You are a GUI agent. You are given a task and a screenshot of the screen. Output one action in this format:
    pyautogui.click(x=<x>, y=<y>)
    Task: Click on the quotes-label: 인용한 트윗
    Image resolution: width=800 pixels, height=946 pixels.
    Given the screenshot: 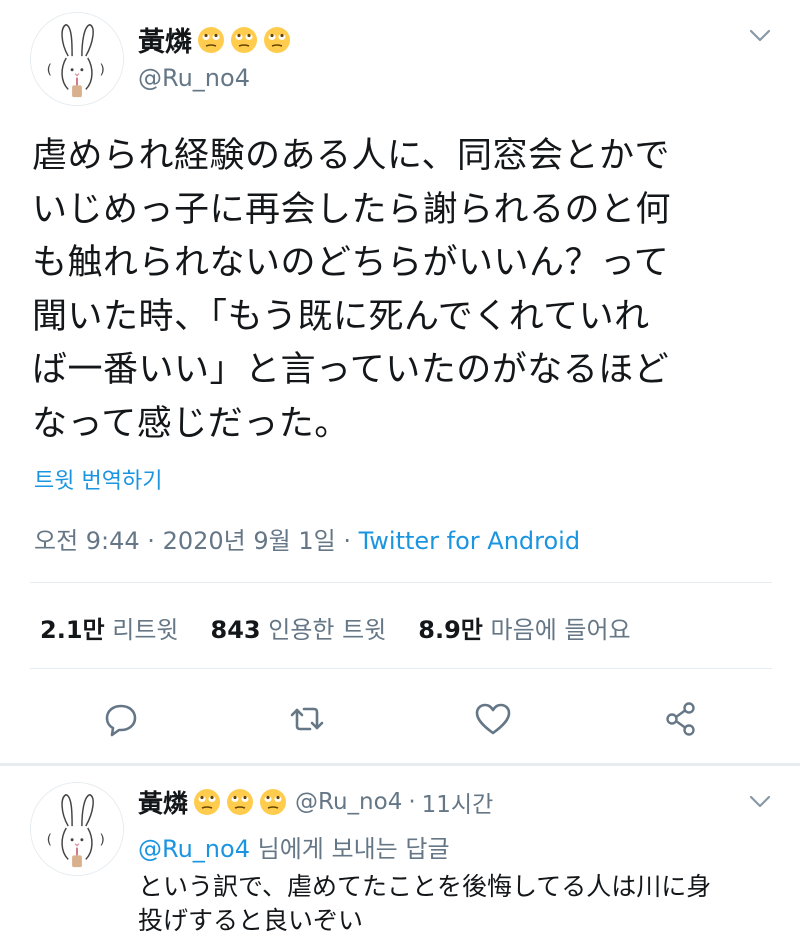 What is the action you would take?
    pyautogui.click(x=327, y=630)
    